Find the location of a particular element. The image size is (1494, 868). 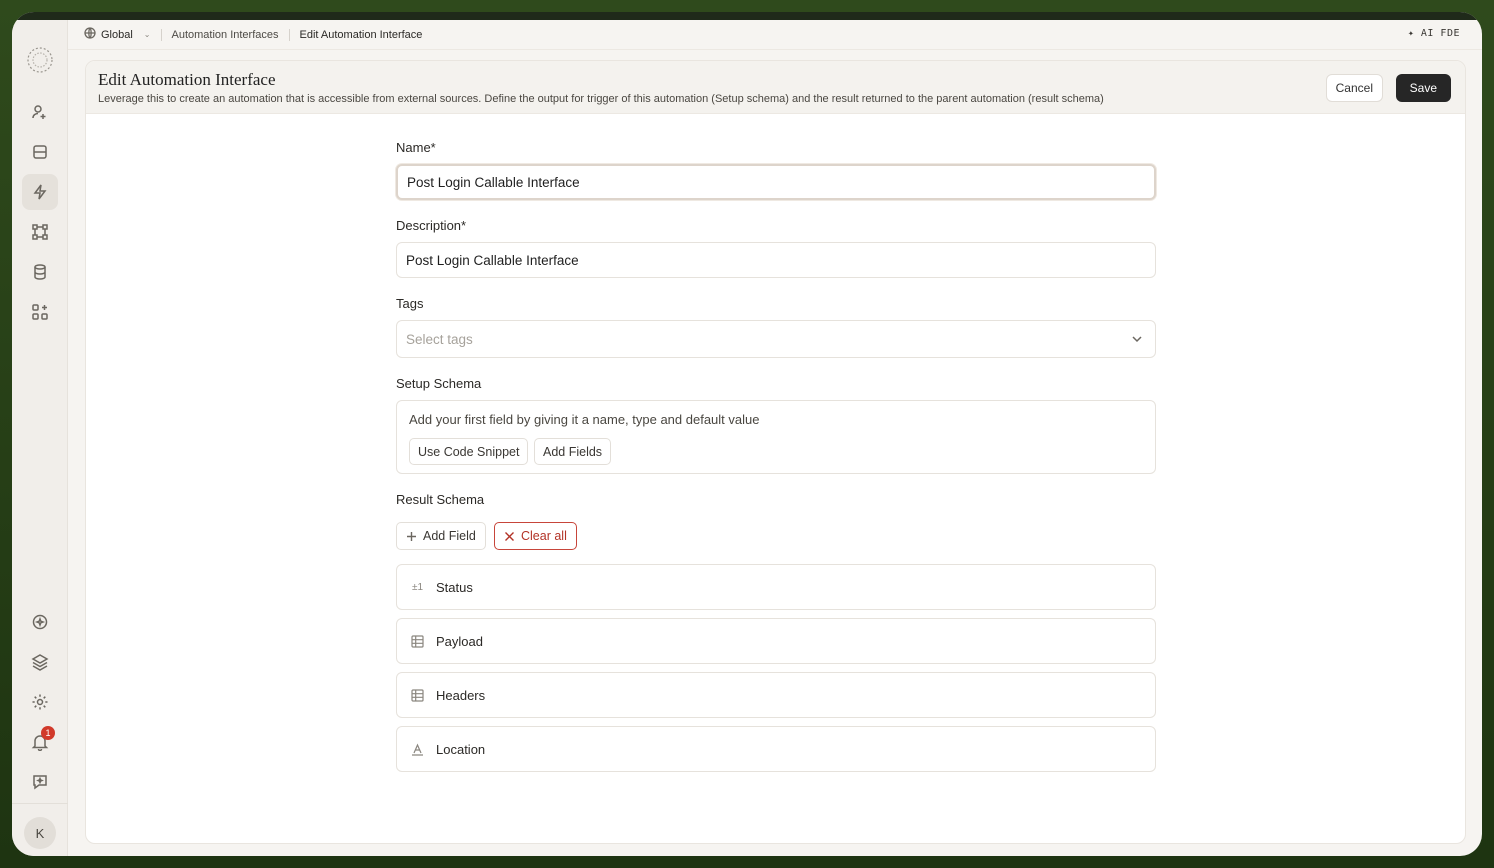

name-field: Post Login Callable Interface is located at coordinates (776, 182).